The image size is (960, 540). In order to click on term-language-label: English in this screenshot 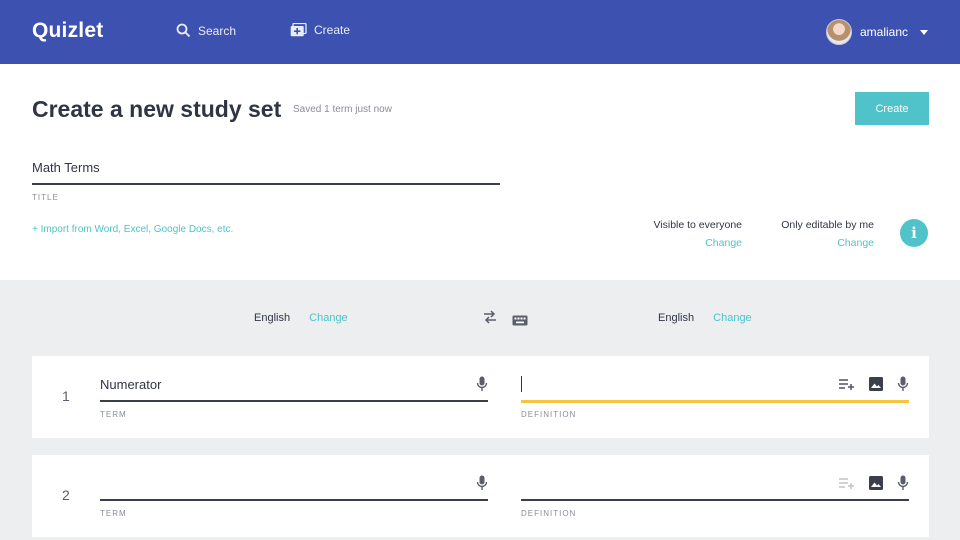, I will do `click(272, 318)`.